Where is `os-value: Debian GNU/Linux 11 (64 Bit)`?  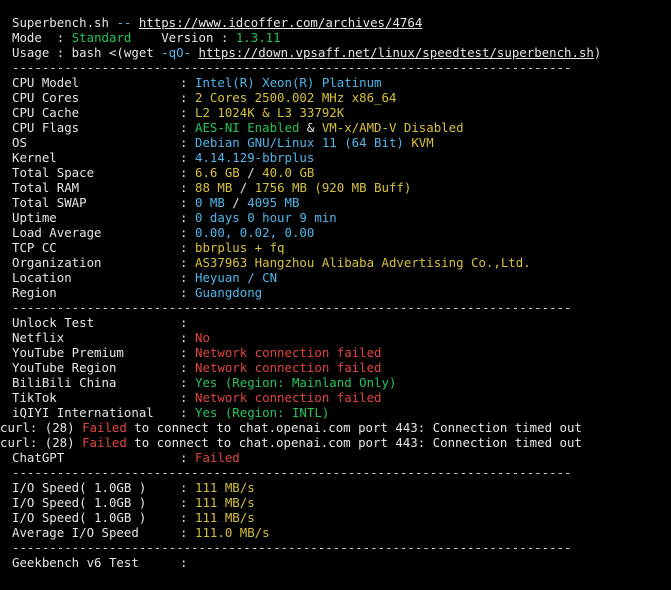
os-value: Debian GNU/Linux 11 (64 Bit) is located at coordinates (299, 142).